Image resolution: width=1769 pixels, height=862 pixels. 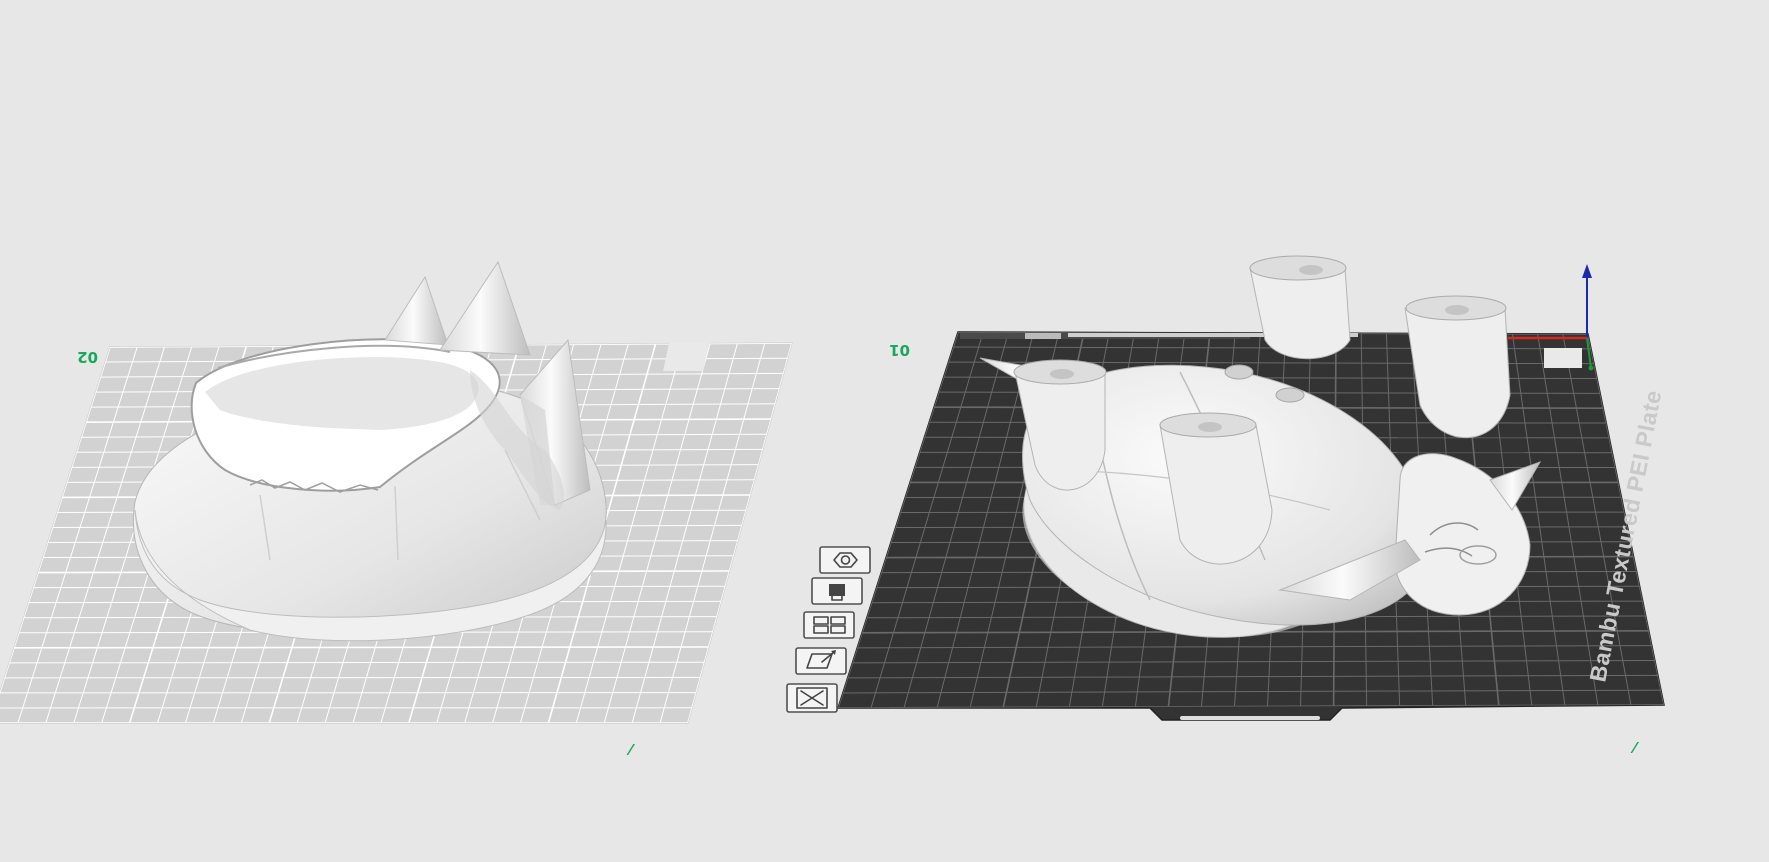 I want to click on lock-button, so click(x=837, y=591).